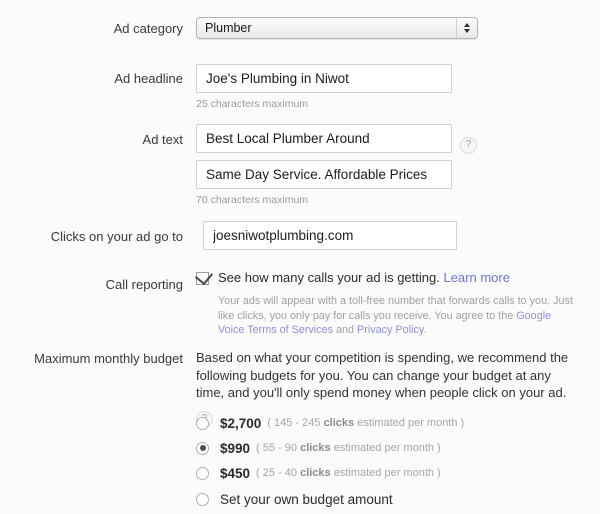 The image size is (600, 514). I want to click on call-reporting-label: Call reporting, so click(144, 284).